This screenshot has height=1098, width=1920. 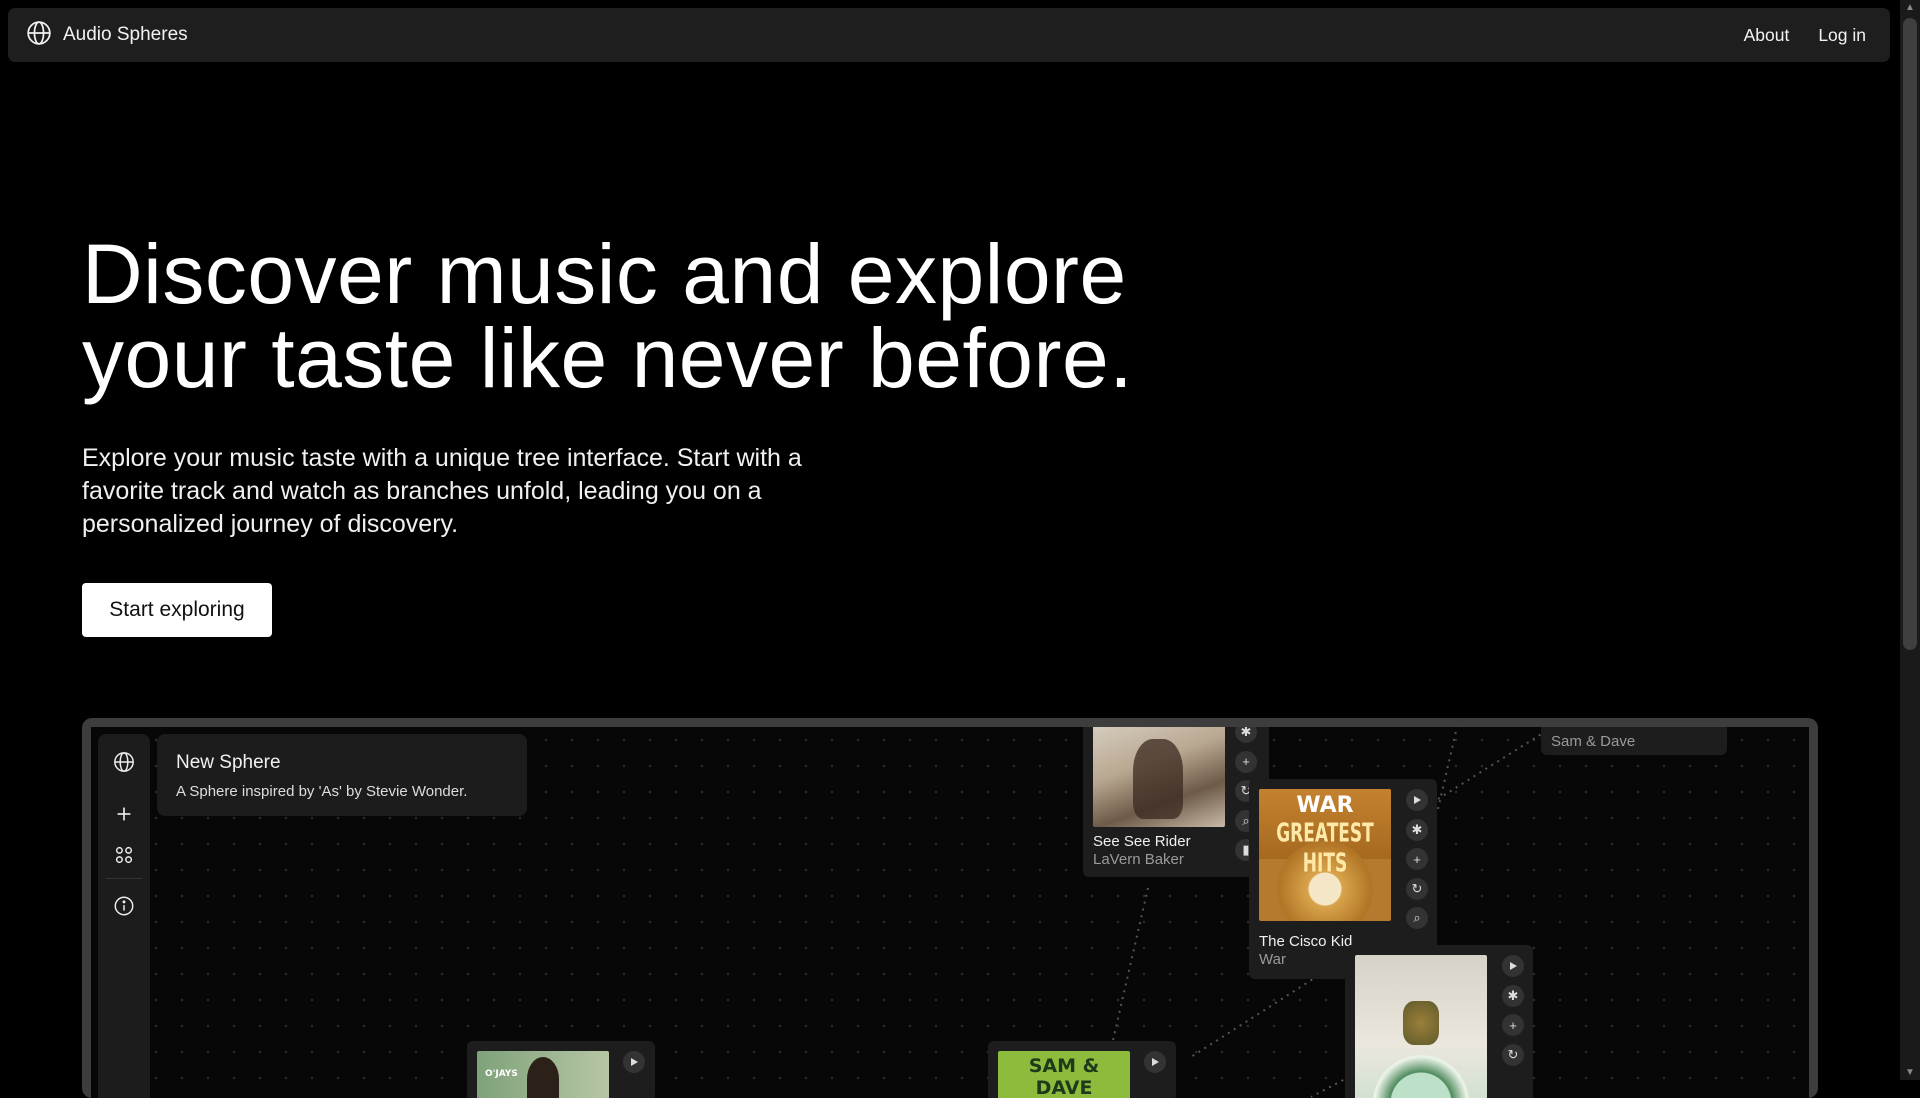 I want to click on brand-link: Audio Spheres, so click(x=107, y=35).